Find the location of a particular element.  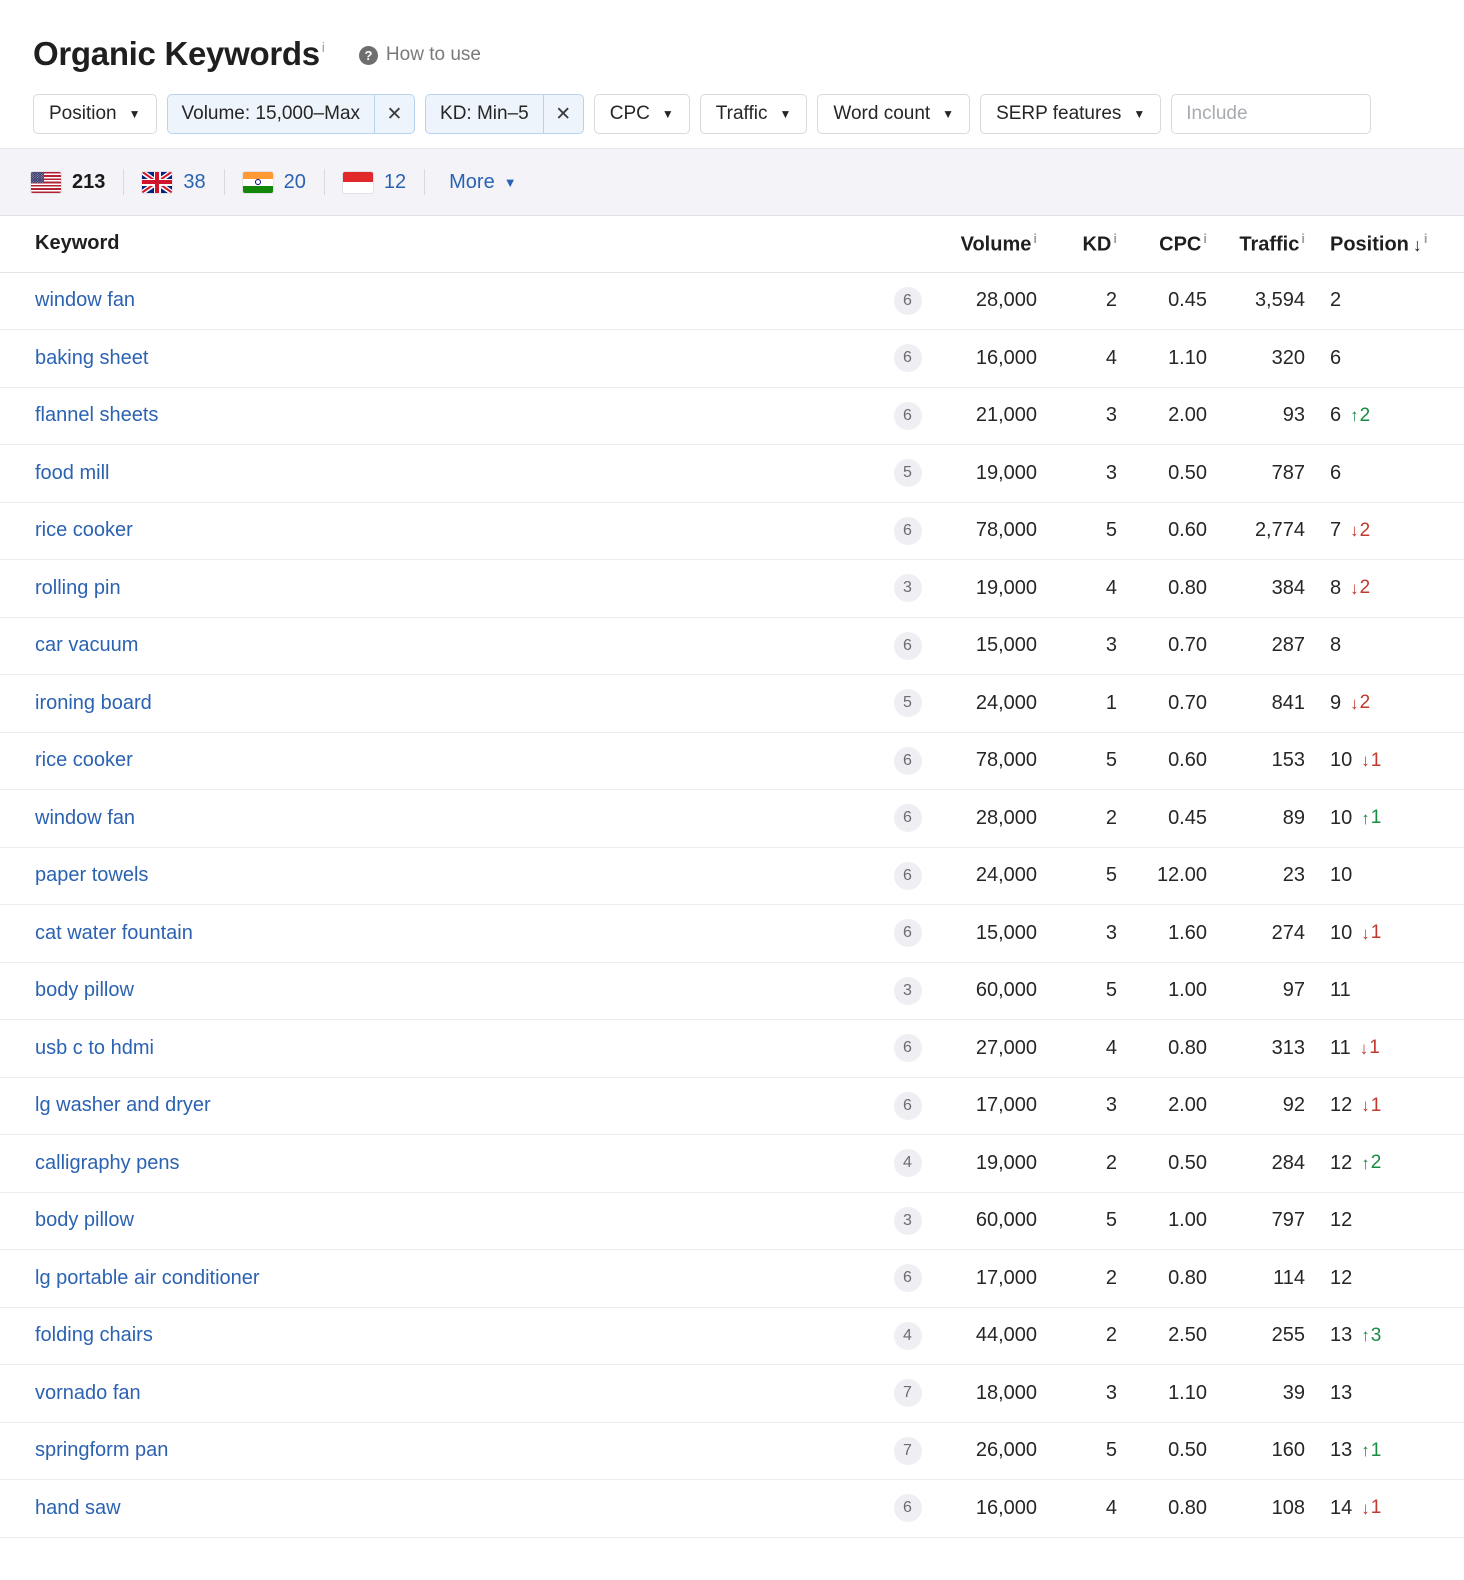

sort-descending-icon: ↓ is located at coordinates (1417, 245).